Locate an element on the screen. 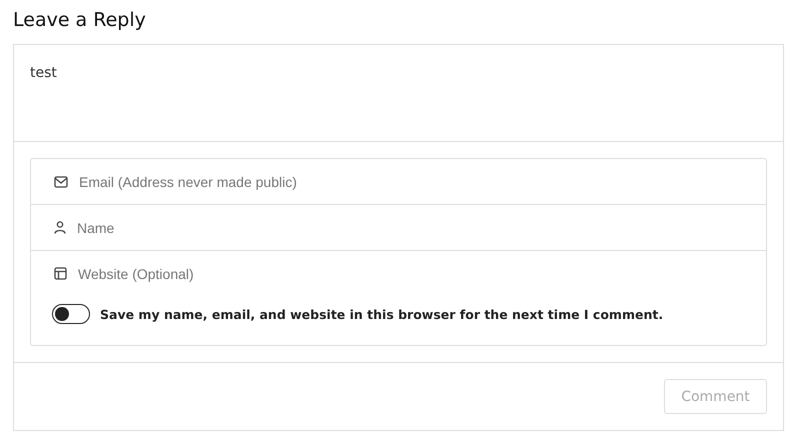 Image resolution: width=796 pixels, height=441 pixels. user-icon is located at coordinates (60, 227).